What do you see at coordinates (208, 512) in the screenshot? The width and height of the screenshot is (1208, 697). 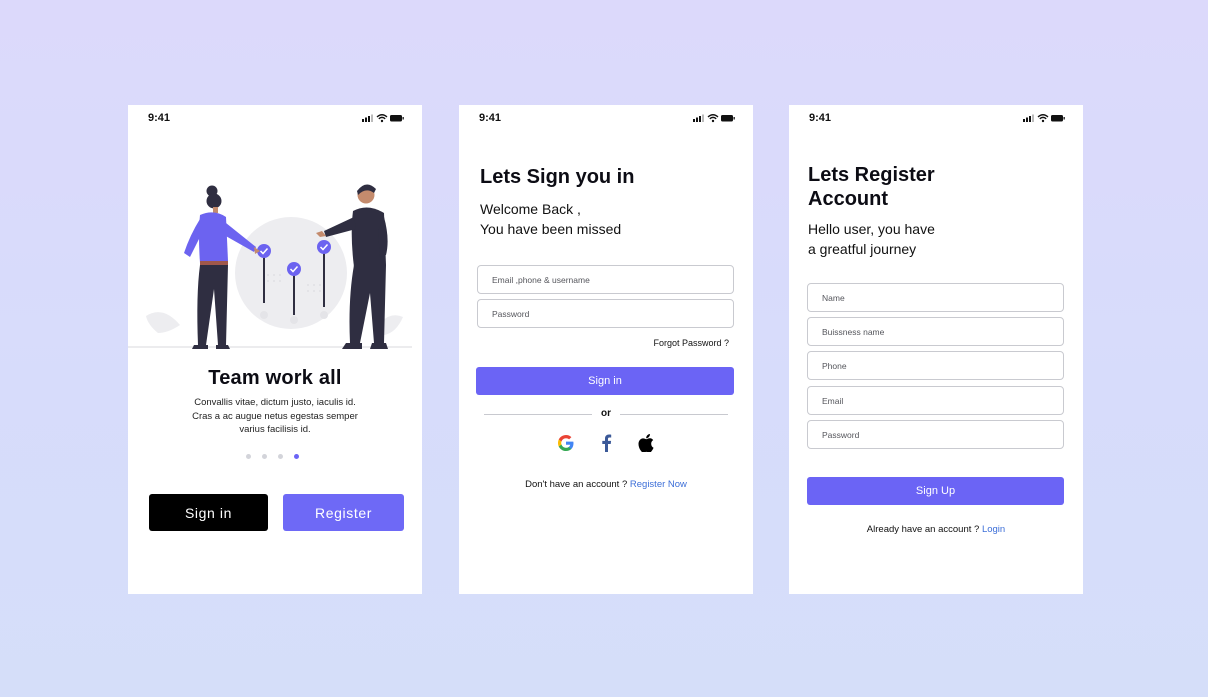 I see `sign-in-button: Sign in` at bounding box center [208, 512].